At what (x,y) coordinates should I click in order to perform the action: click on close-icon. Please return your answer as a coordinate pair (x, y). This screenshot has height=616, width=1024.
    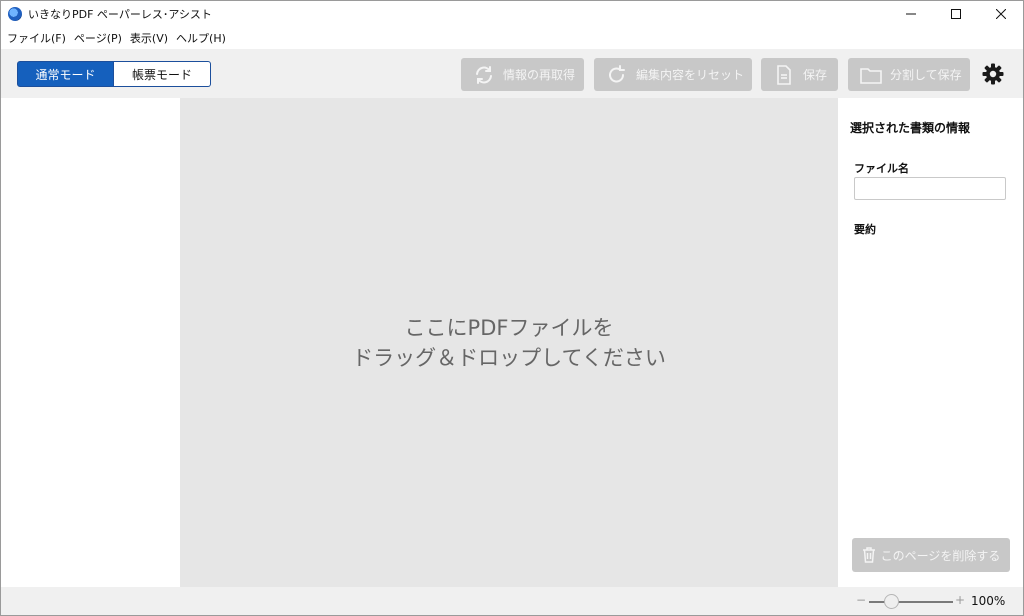
    Looking at the image, I should click on (1000, 13).